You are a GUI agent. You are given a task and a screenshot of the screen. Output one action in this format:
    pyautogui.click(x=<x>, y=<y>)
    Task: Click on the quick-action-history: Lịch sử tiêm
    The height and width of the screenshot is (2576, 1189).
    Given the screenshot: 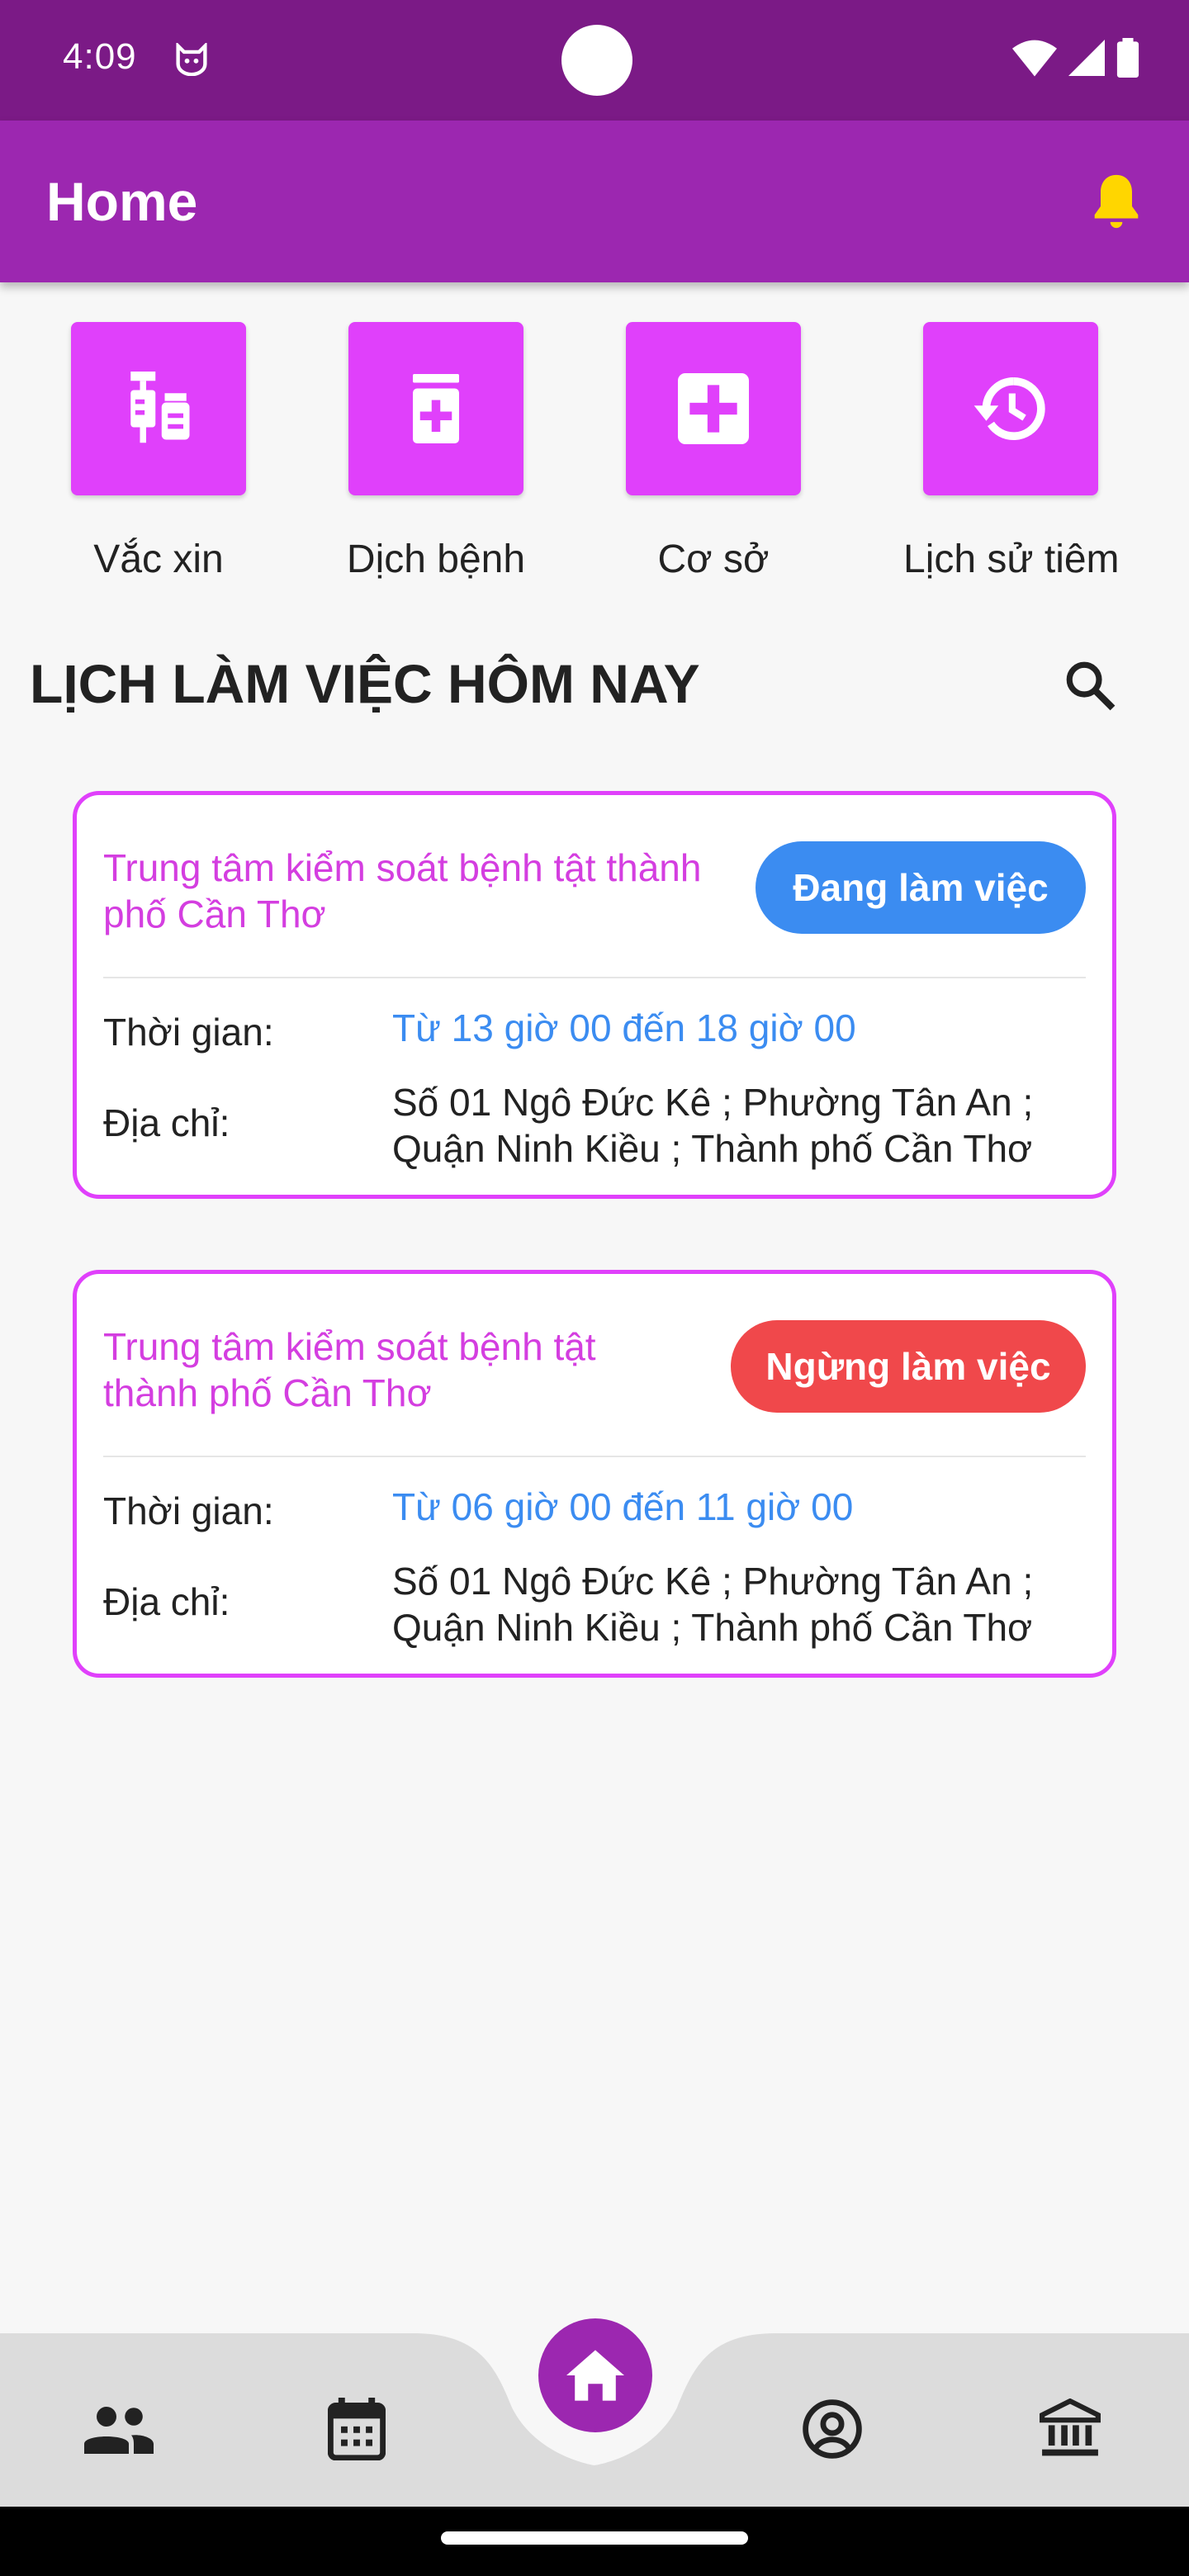 What is the action you would take?
    pyautogui.click(x=1011, y=452)
    